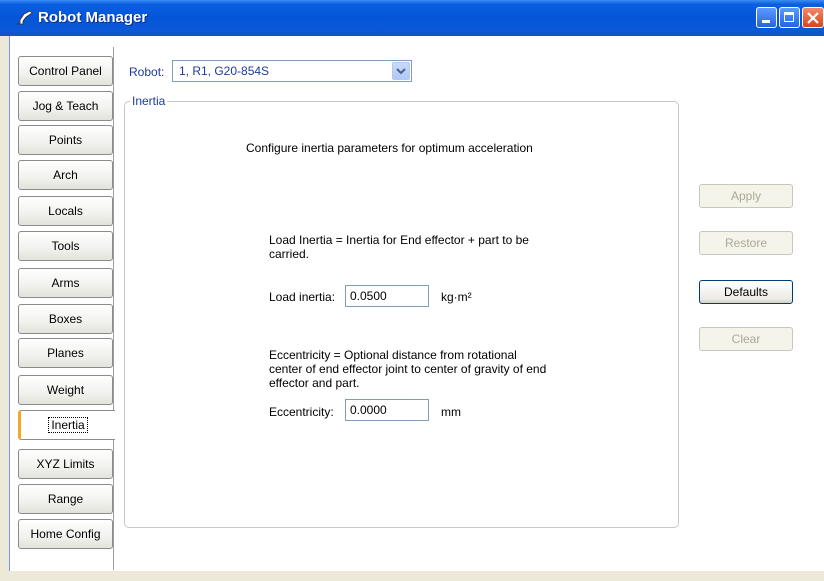 The image size is (824, 581). What do you see at coordinates (301, 412) in the screenshot?
I see `eccentricity-label: Eccentricity:` at bounding box center [301, 412].